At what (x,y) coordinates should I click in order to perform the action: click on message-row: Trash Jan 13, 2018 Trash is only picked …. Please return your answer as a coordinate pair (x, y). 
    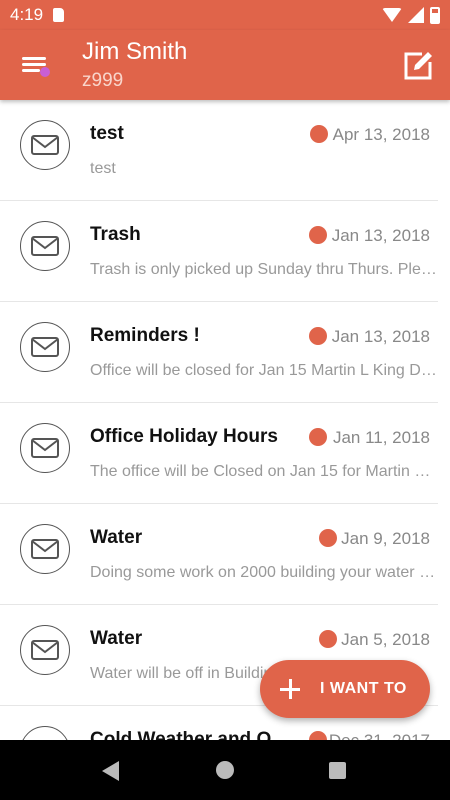
    Looking at the image, I should click on (219, 251).